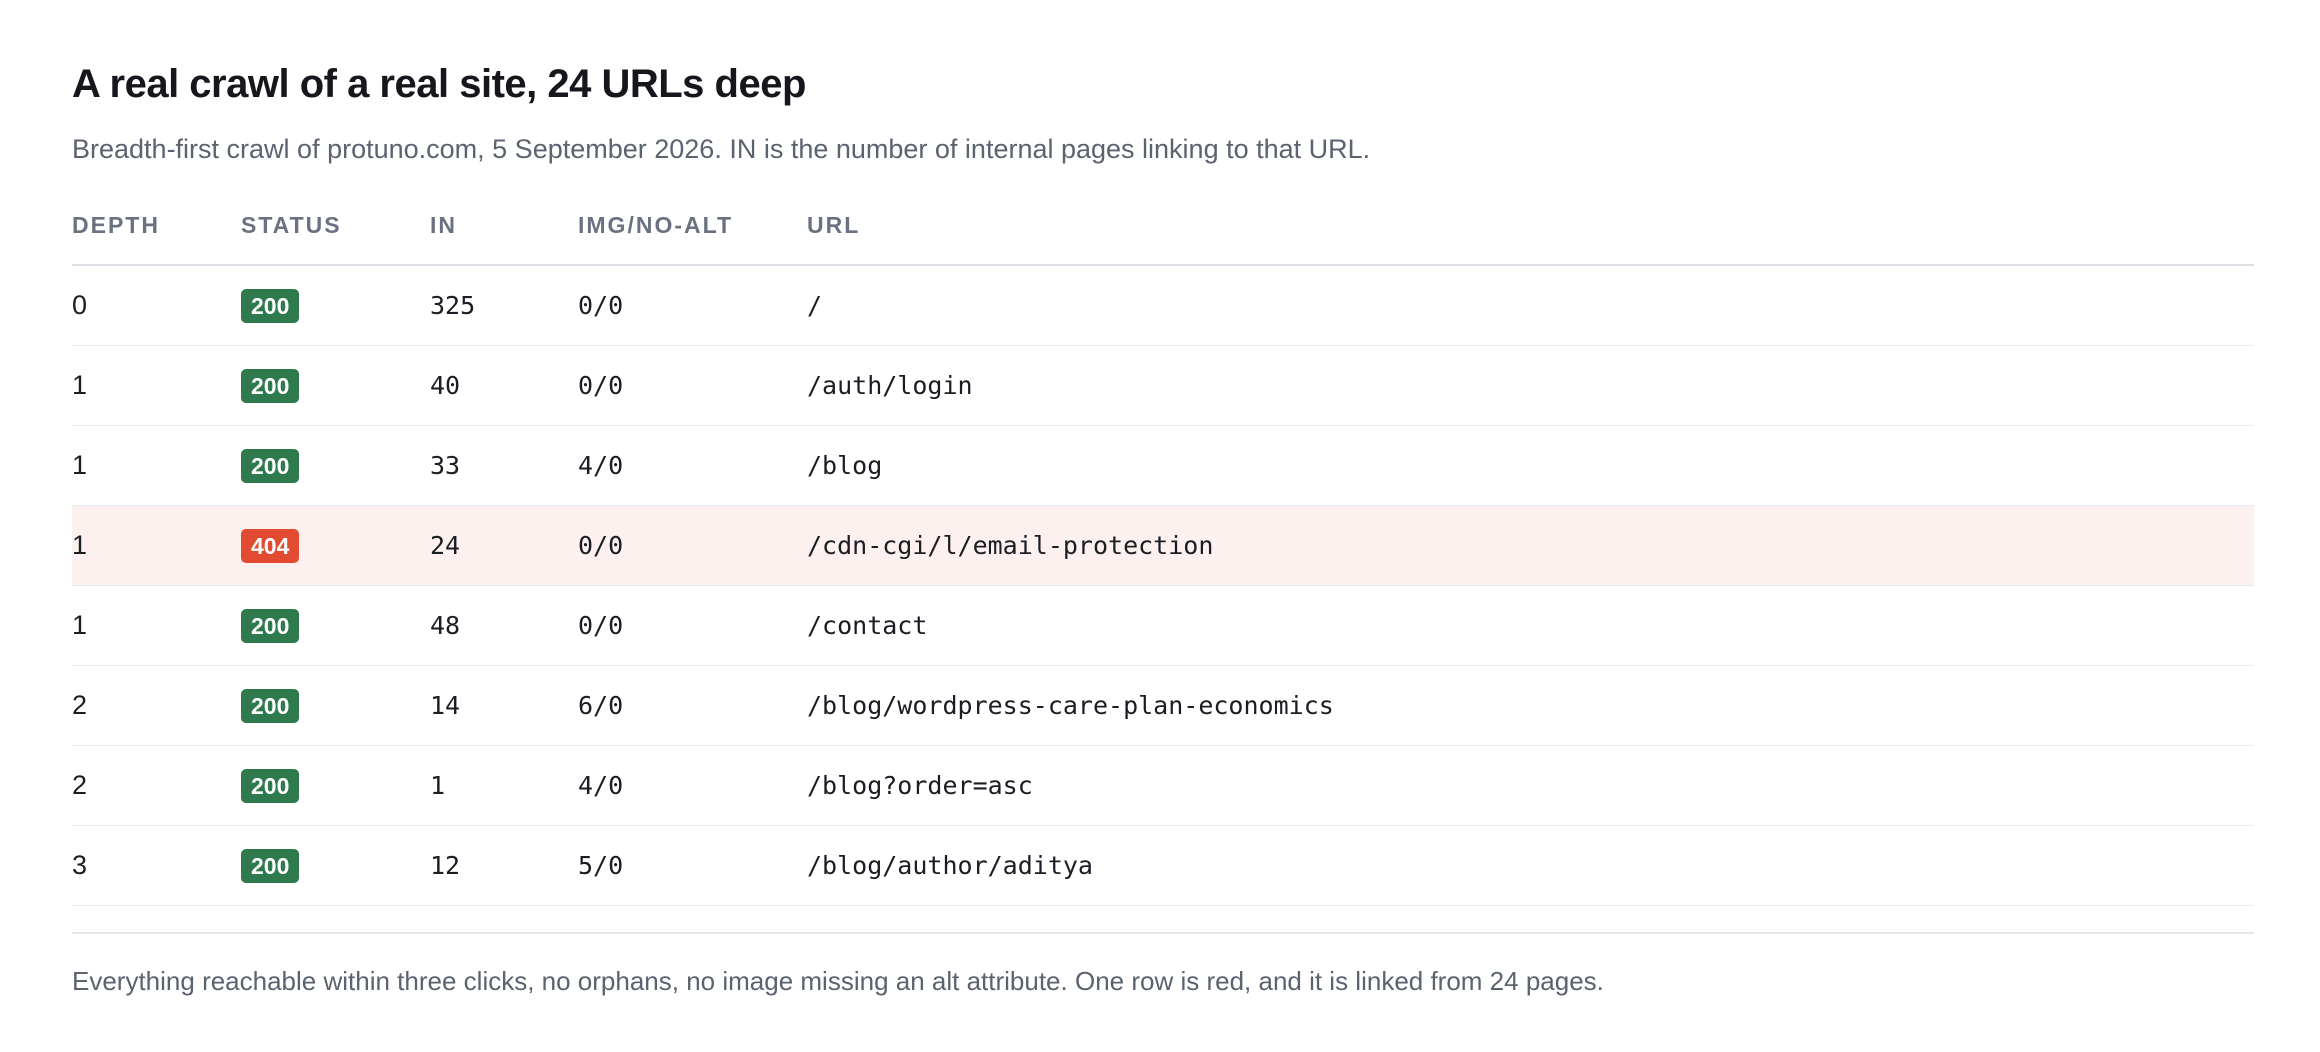 The height and width of the screenshot is (1052, 2320). What do you see at coordinates (1530, 305) in the screenshot?
I see `url-cell: /` at bounding box center [1530, 305].